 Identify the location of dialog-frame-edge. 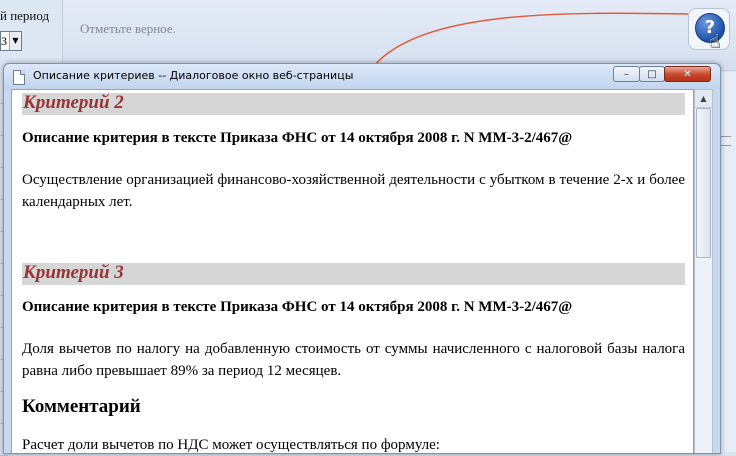
(716, 271).